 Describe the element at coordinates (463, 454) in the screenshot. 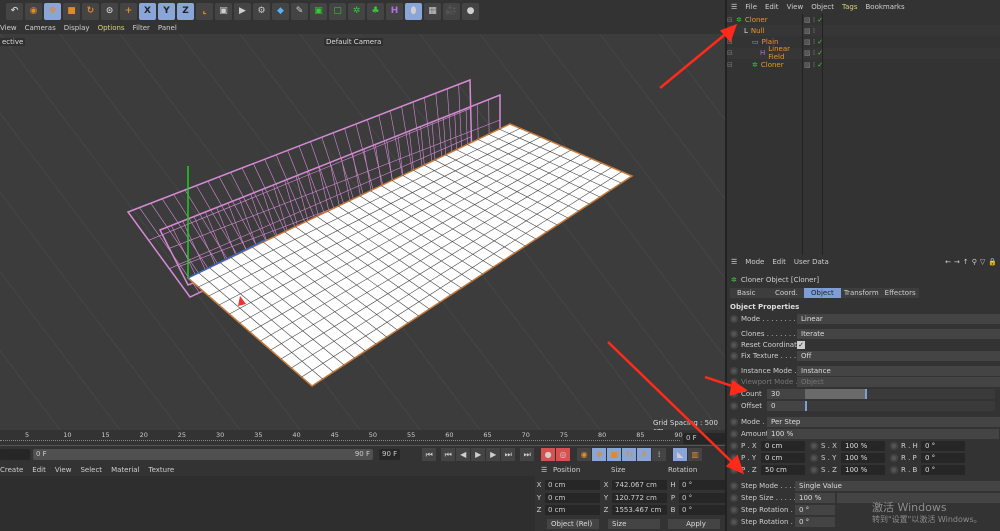

I see `prev-frame-icon: ◀` at that location.